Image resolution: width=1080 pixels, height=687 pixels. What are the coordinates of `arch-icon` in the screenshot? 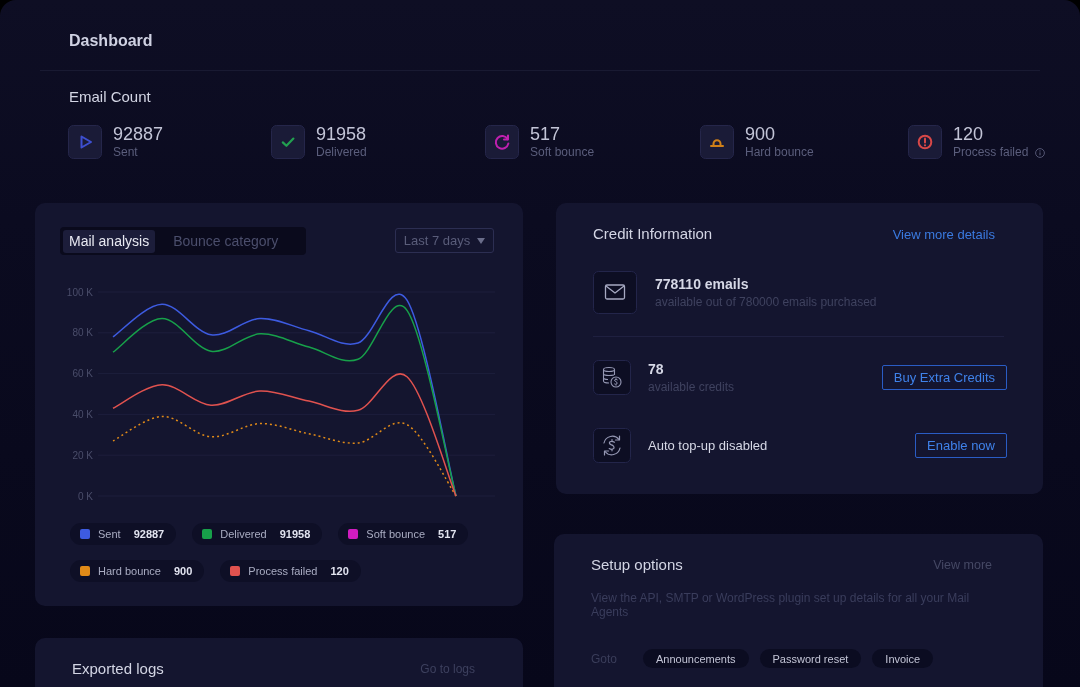 It's located at (717, 142).